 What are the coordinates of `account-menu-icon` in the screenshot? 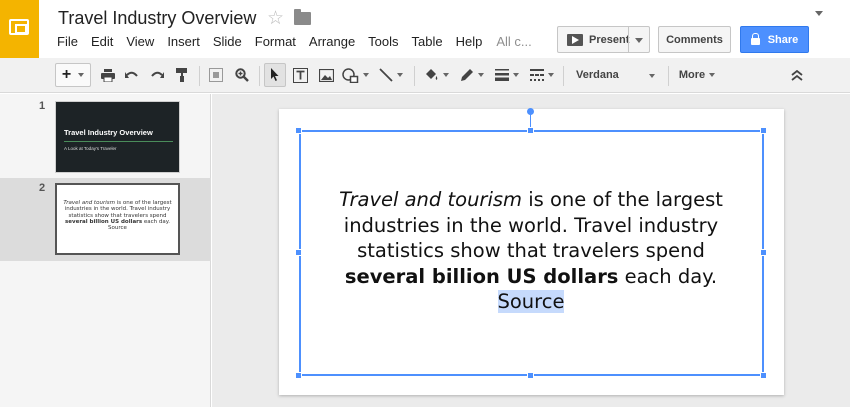 It's located at (819, 13).